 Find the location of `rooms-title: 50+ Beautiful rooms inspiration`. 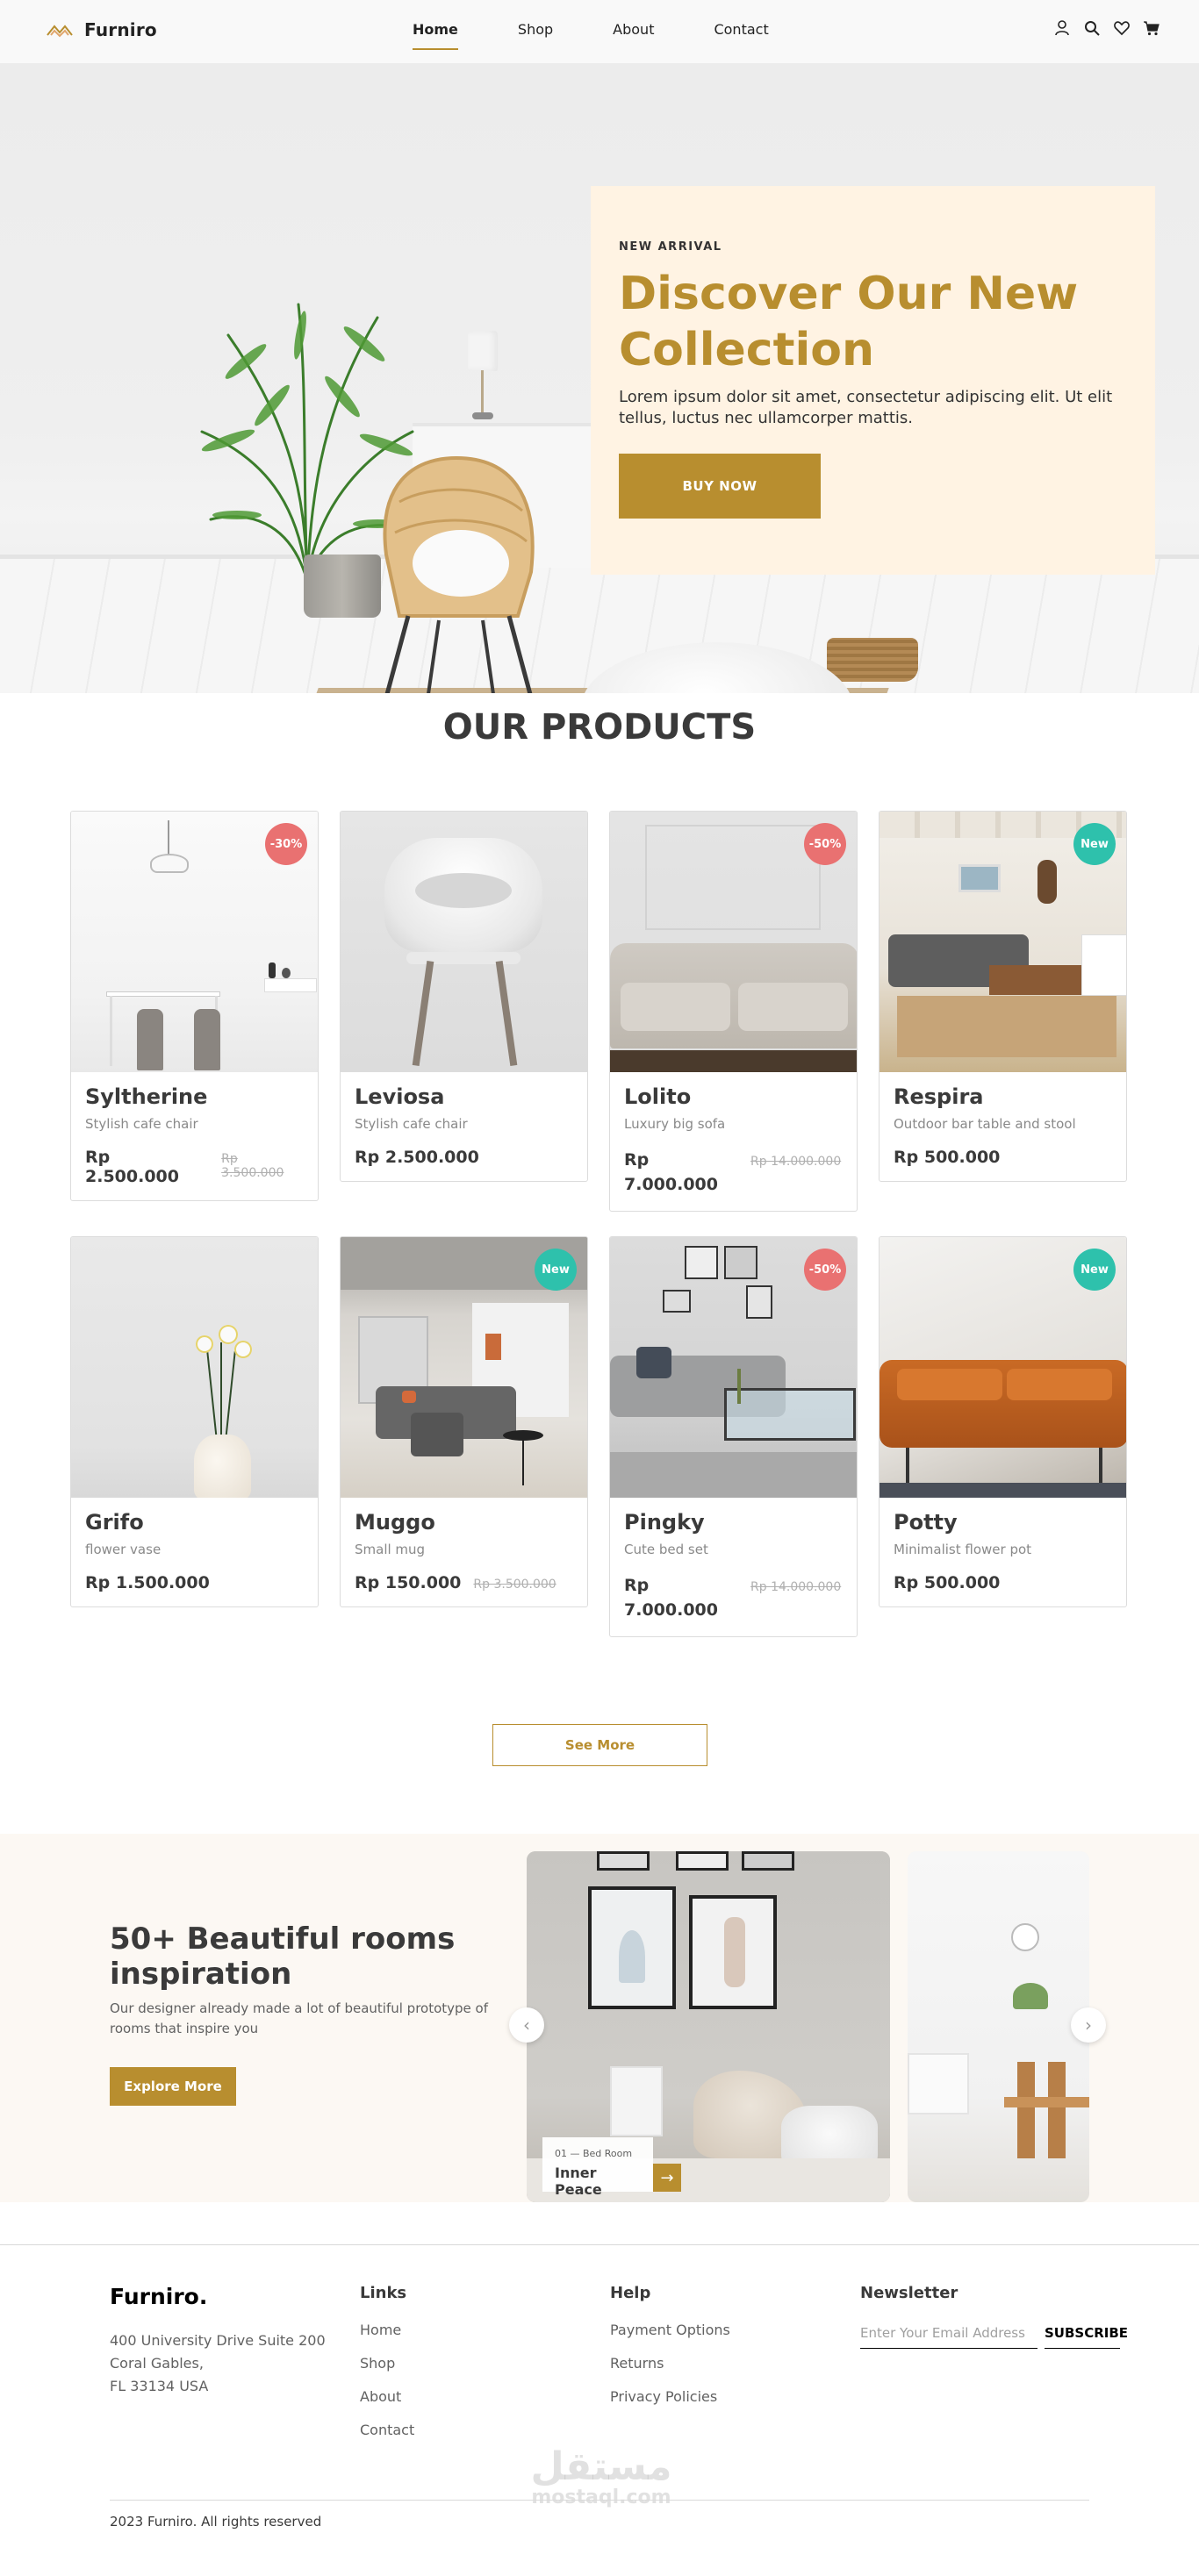

rooms-title: 50+ Beautiful rooms inspiration is located at coordinates (283, 1956).